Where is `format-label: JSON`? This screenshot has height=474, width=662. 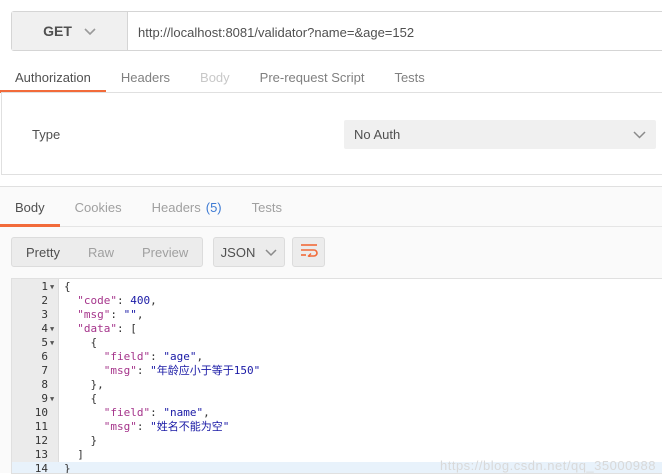 format-label: JSON is located at coordinates (238, 252).